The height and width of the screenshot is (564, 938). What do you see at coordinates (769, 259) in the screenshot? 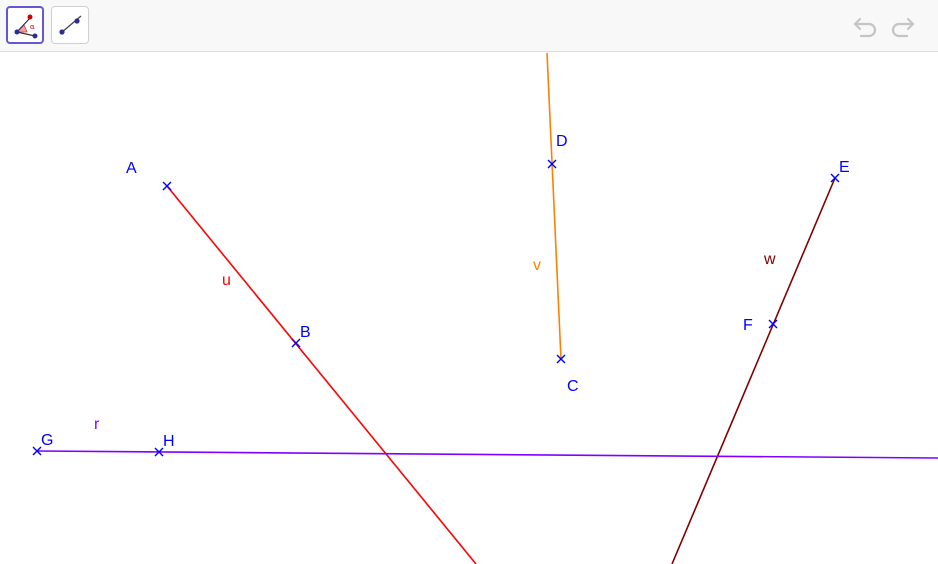
I see `label-w: w` at bounding box center [769, 259].